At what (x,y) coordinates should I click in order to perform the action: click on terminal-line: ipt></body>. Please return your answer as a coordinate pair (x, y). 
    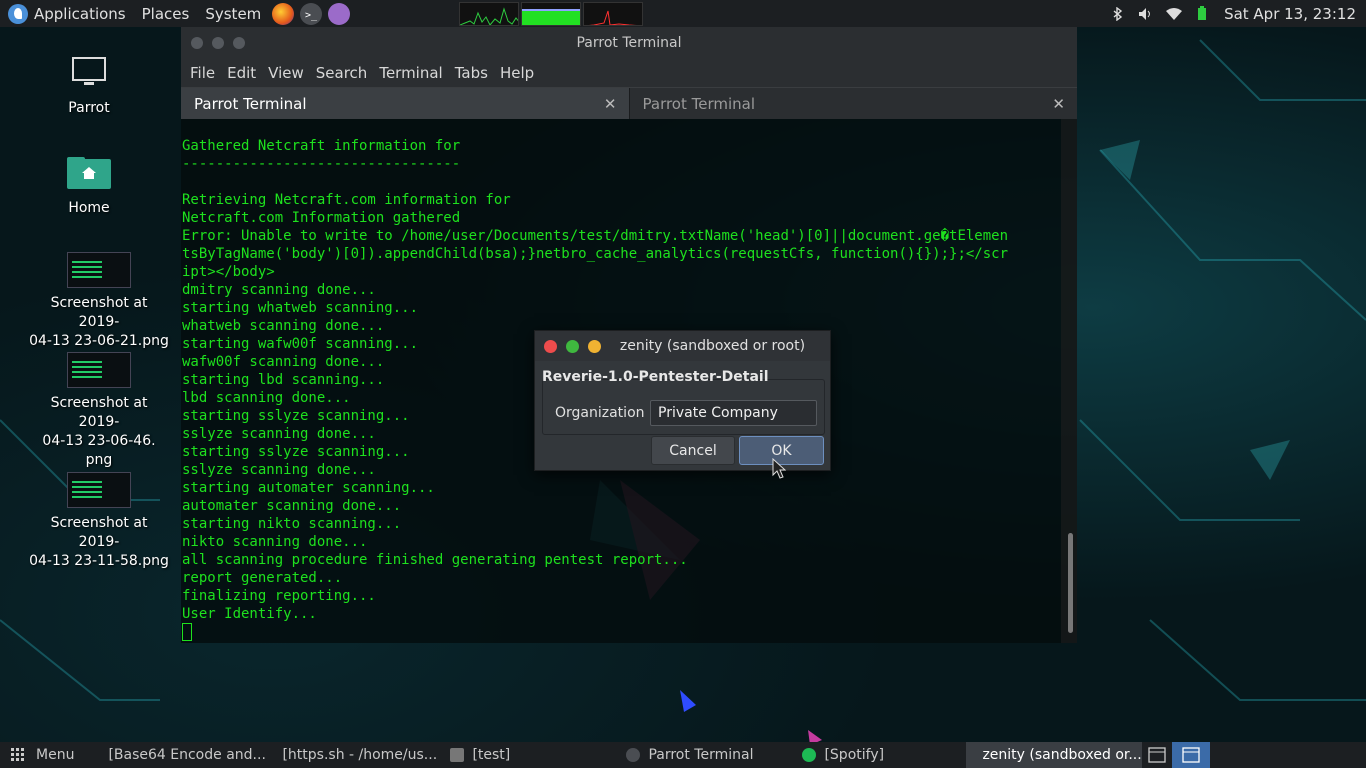
    Looking at the image, I should click on (228, 272).